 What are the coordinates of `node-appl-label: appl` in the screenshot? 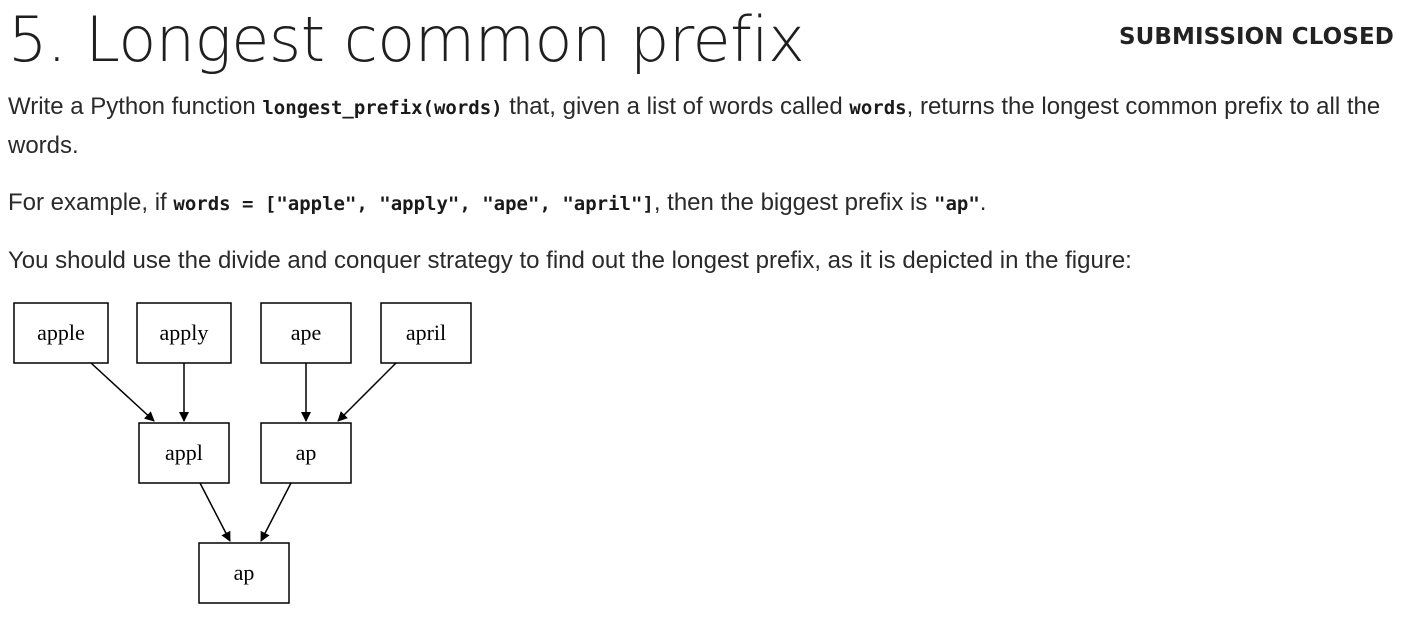 It's located at (184, 452).